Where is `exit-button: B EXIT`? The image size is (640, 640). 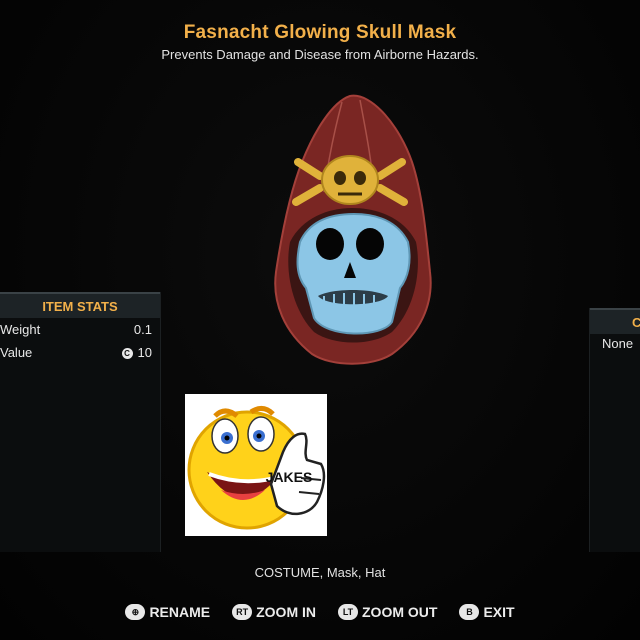
exit-button: B EXIT is located at coordinates (487, 612).